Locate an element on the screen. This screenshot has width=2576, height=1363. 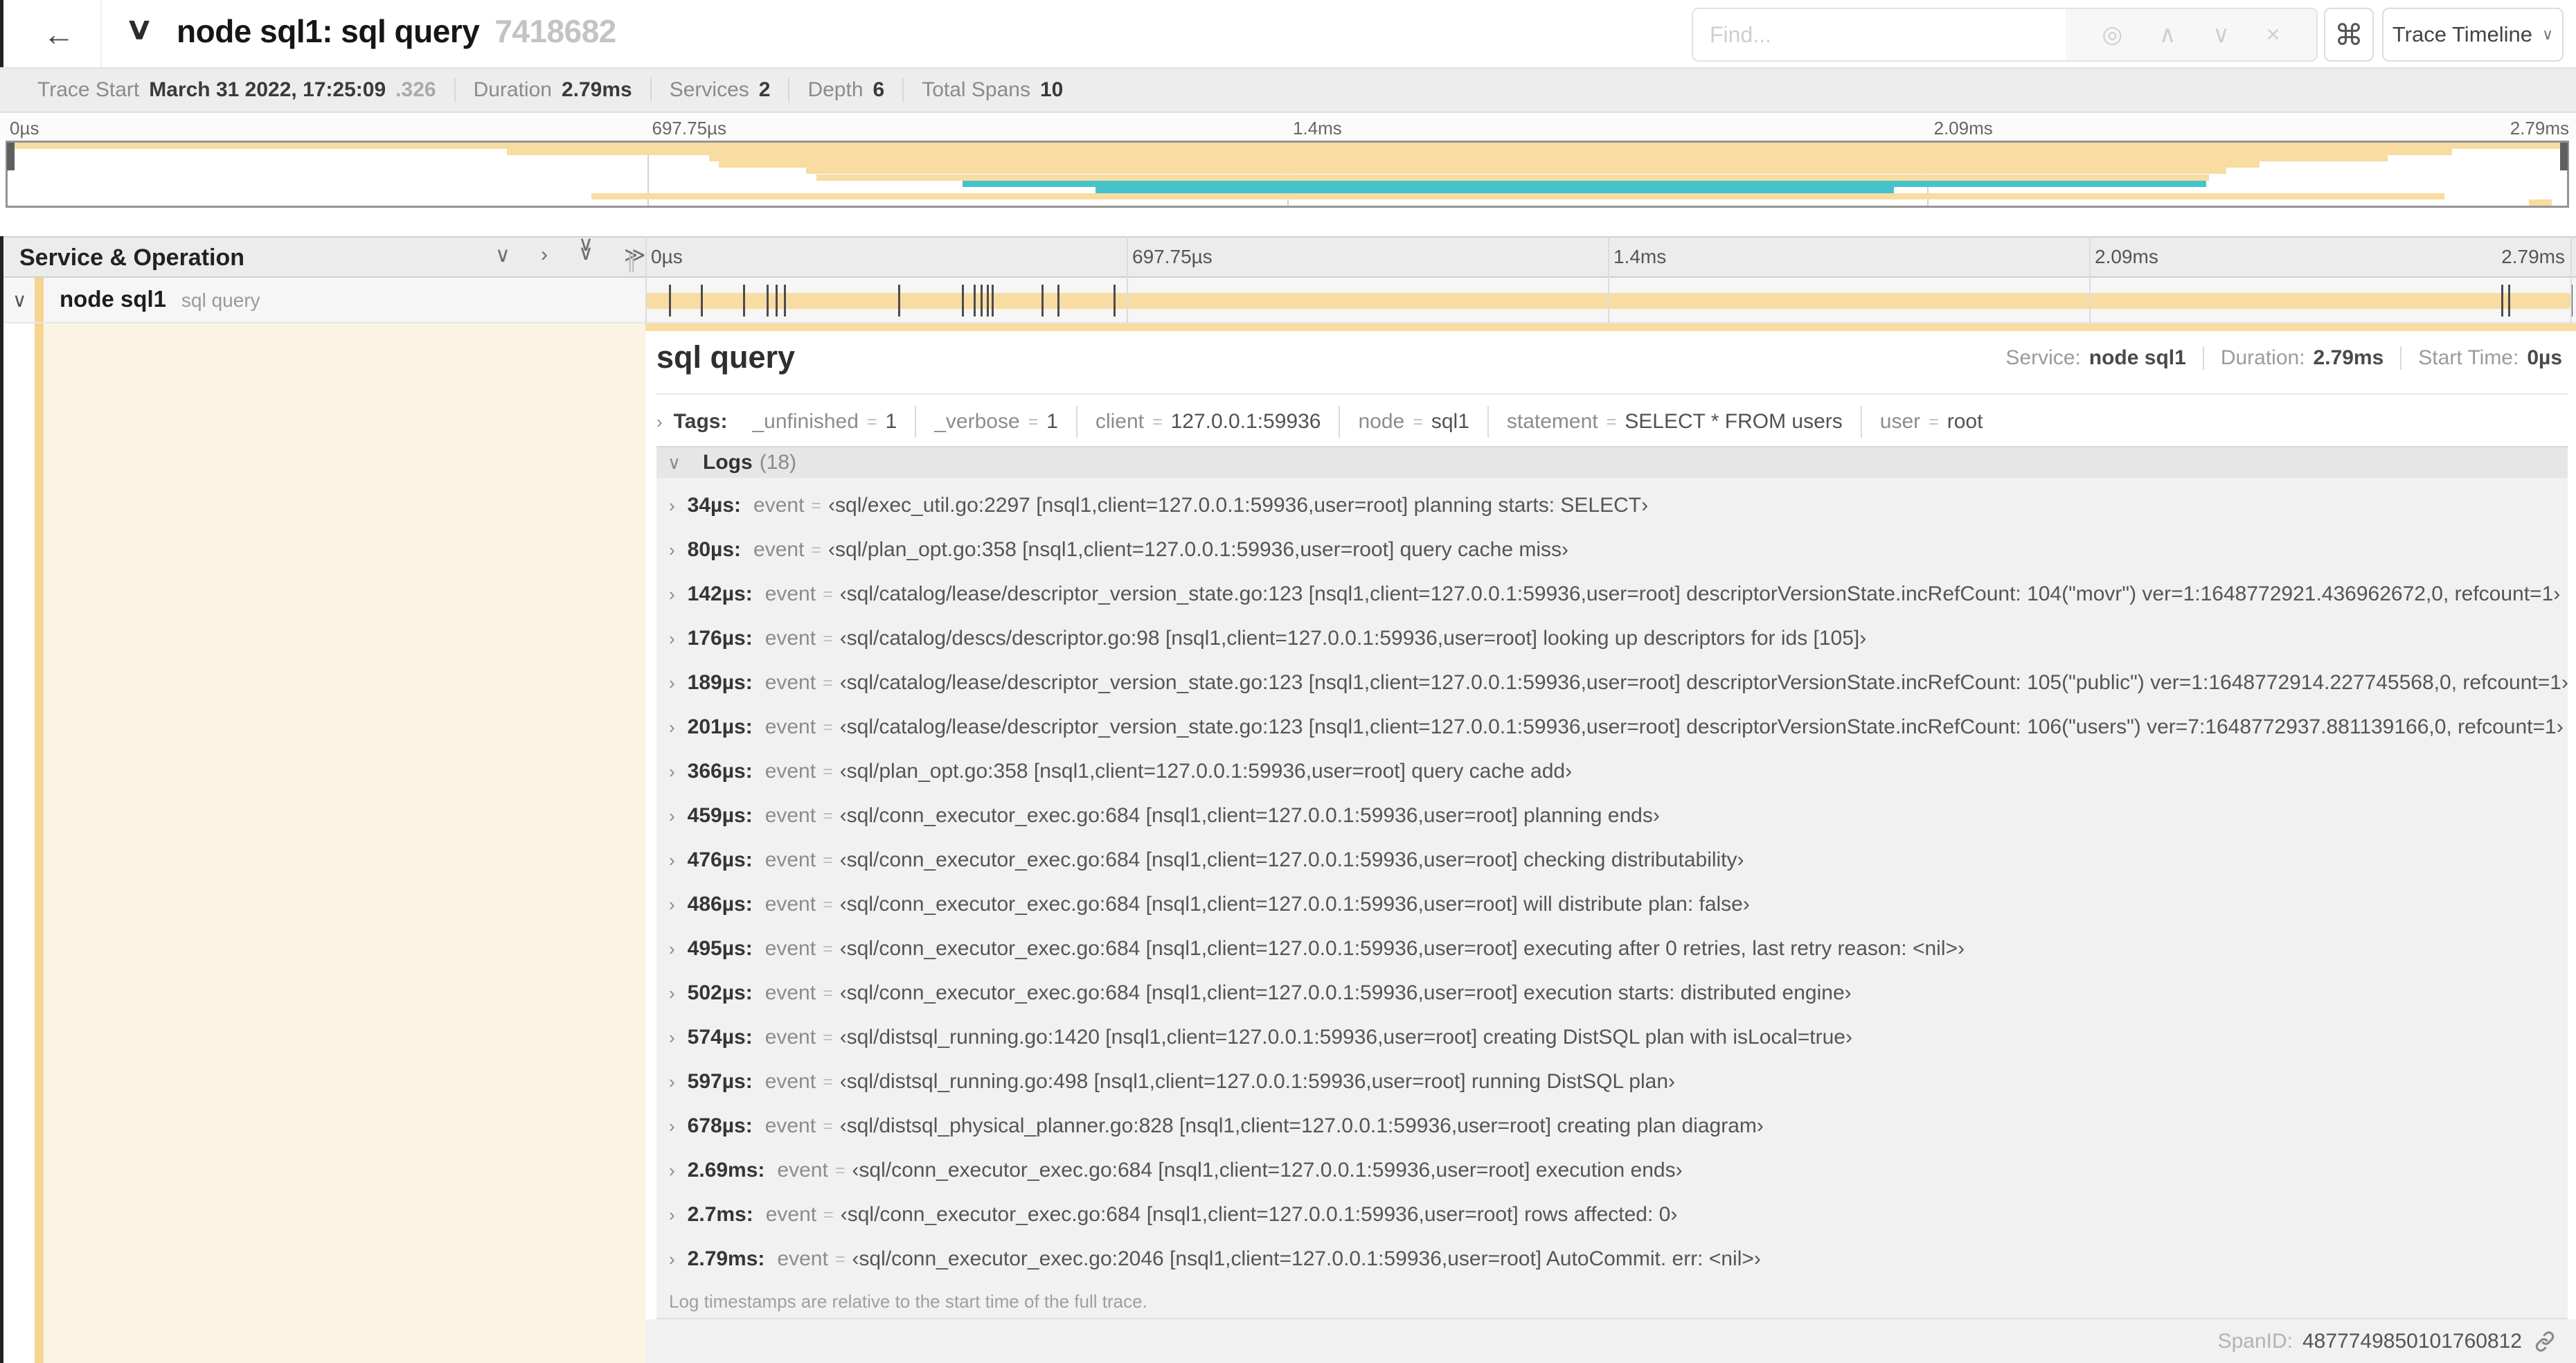
find-clear-icon: × is located at coordinates (2273, 34).